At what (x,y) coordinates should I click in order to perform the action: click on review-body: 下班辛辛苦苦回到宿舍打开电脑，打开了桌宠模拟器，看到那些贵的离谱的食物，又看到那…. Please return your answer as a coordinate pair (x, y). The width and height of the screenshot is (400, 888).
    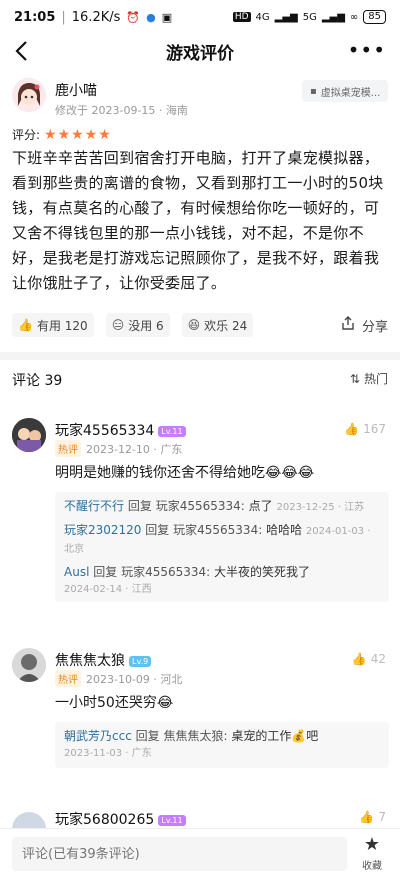
    Looking at the image, I should click on (198, 220).